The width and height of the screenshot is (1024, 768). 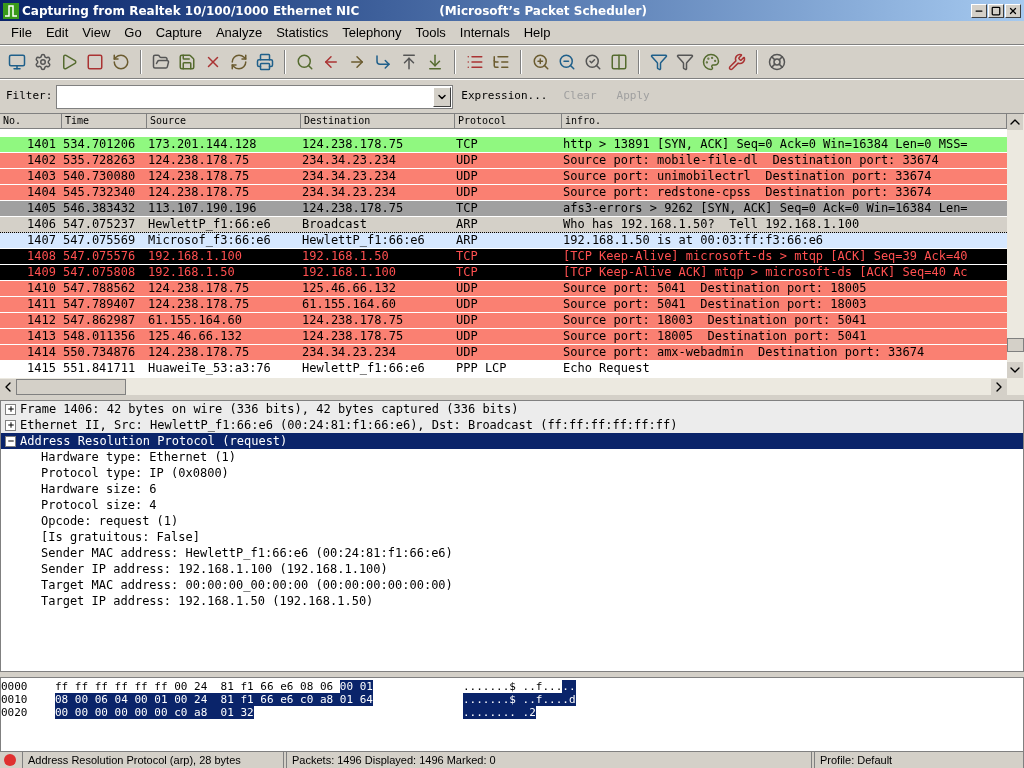 I want to click on table-cell: [TCP Keep-Alive ACK] mtqp > microsoft-ds [ACK] Seq=40 Ac, so click(x=765, y=272).